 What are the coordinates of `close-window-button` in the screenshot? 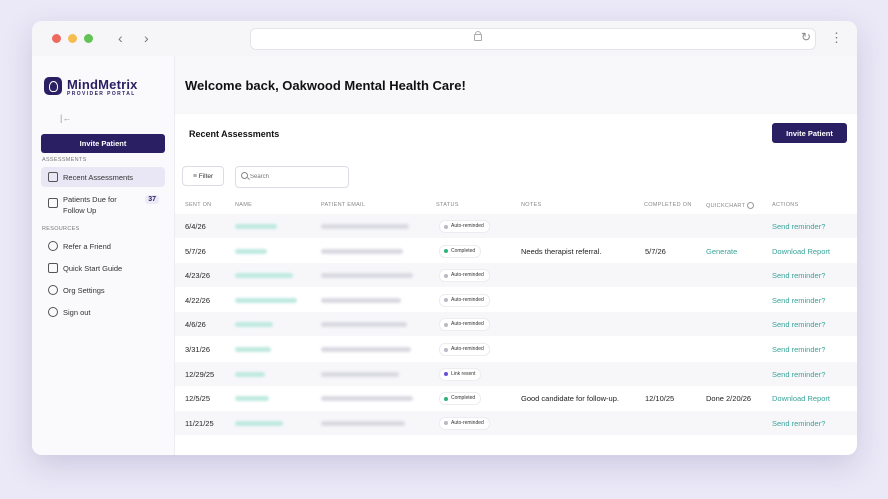 It's located at (56, 38).